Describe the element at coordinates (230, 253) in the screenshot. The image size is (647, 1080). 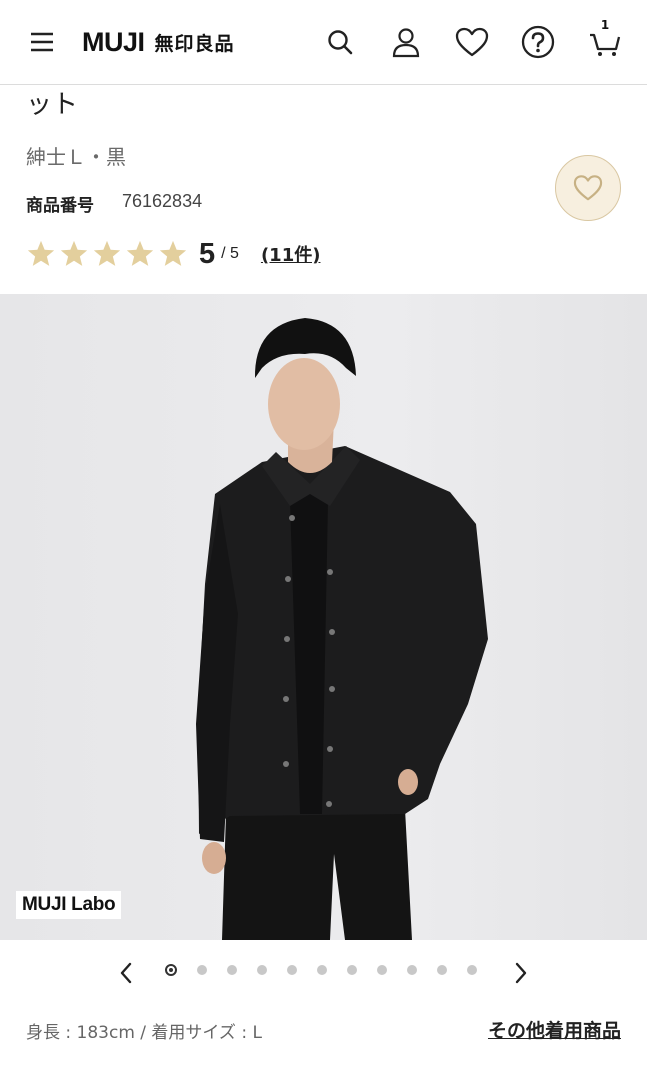
I see `rating-denominator: / 5` at that location.